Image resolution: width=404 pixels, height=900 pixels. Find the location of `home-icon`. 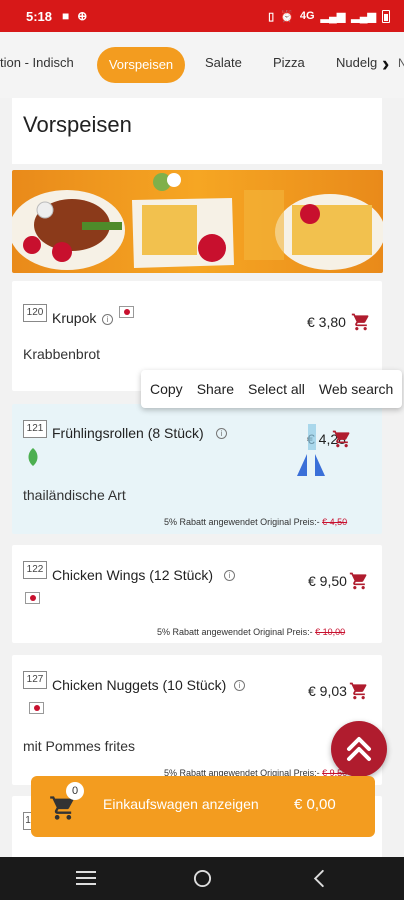

home-icon is located at coordinates (202, 878).